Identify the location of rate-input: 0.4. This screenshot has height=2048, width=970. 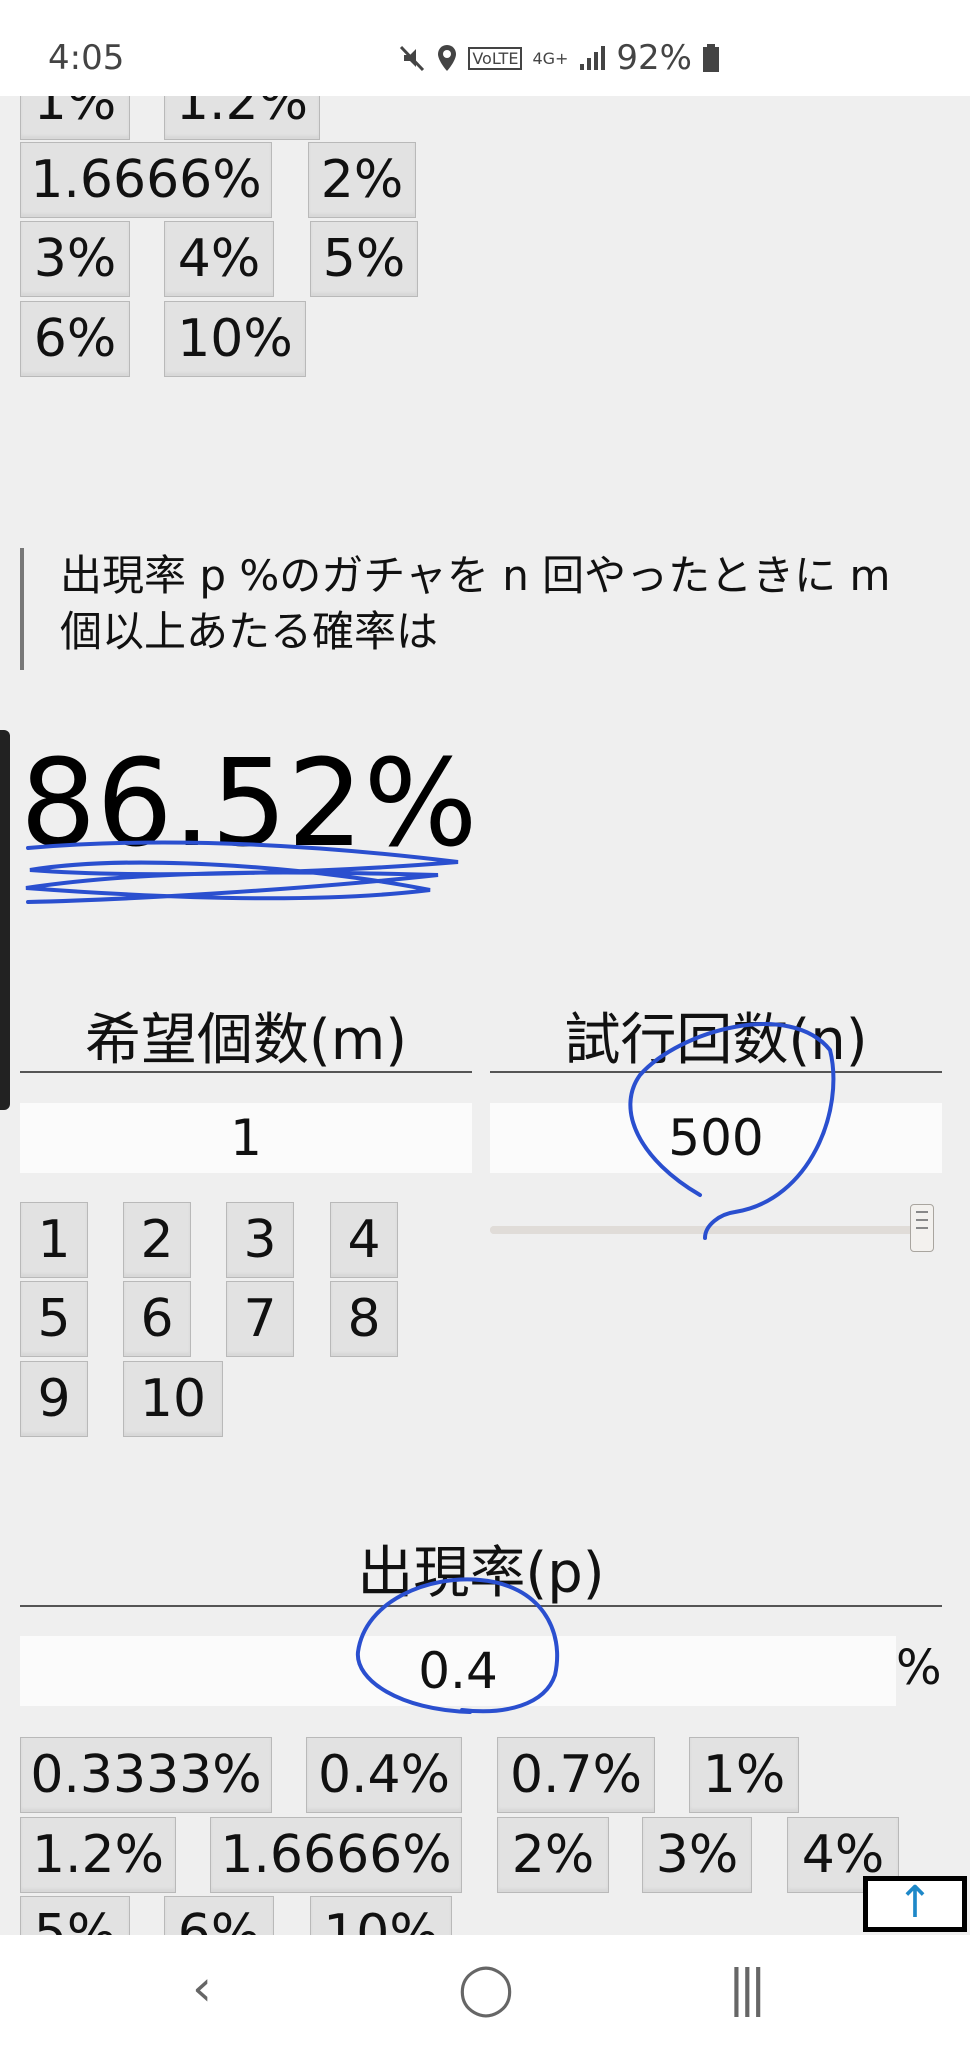
(458, 1671).